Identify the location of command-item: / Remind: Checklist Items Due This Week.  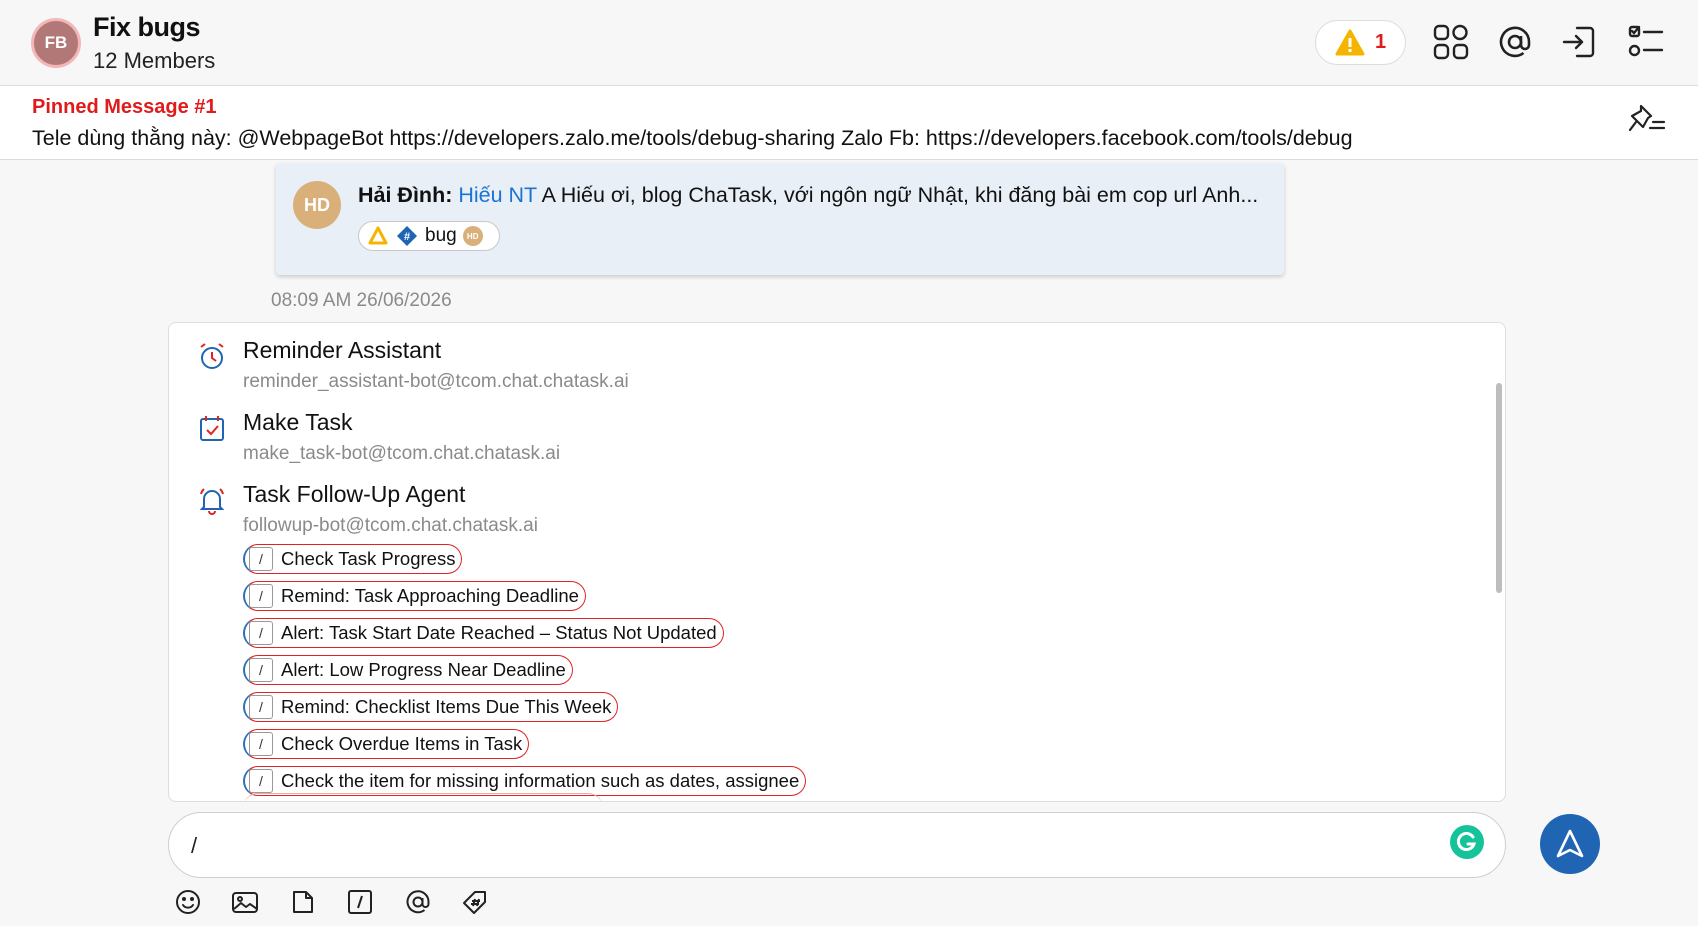
(431, 707).